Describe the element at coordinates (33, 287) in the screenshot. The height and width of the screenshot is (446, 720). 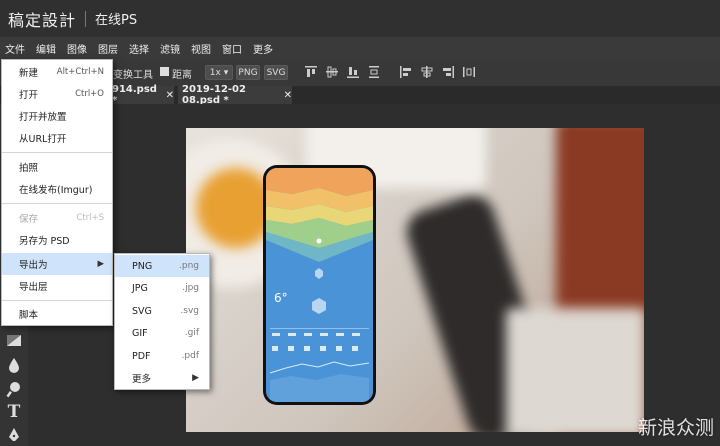
I see `menu-item-label: 导出层` at that location.